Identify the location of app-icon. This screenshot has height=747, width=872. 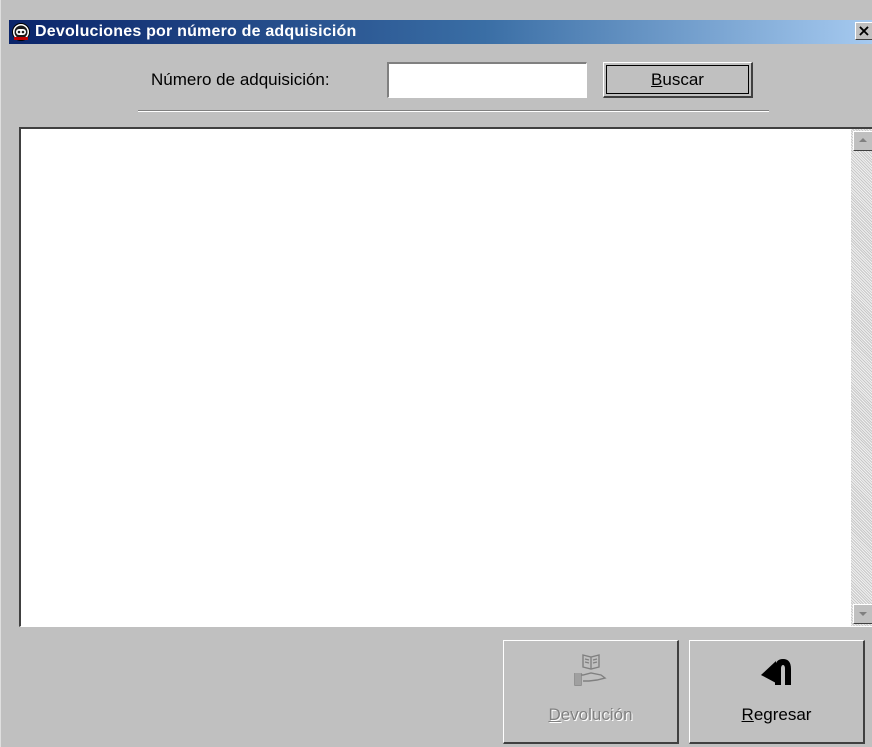
(21, 32).